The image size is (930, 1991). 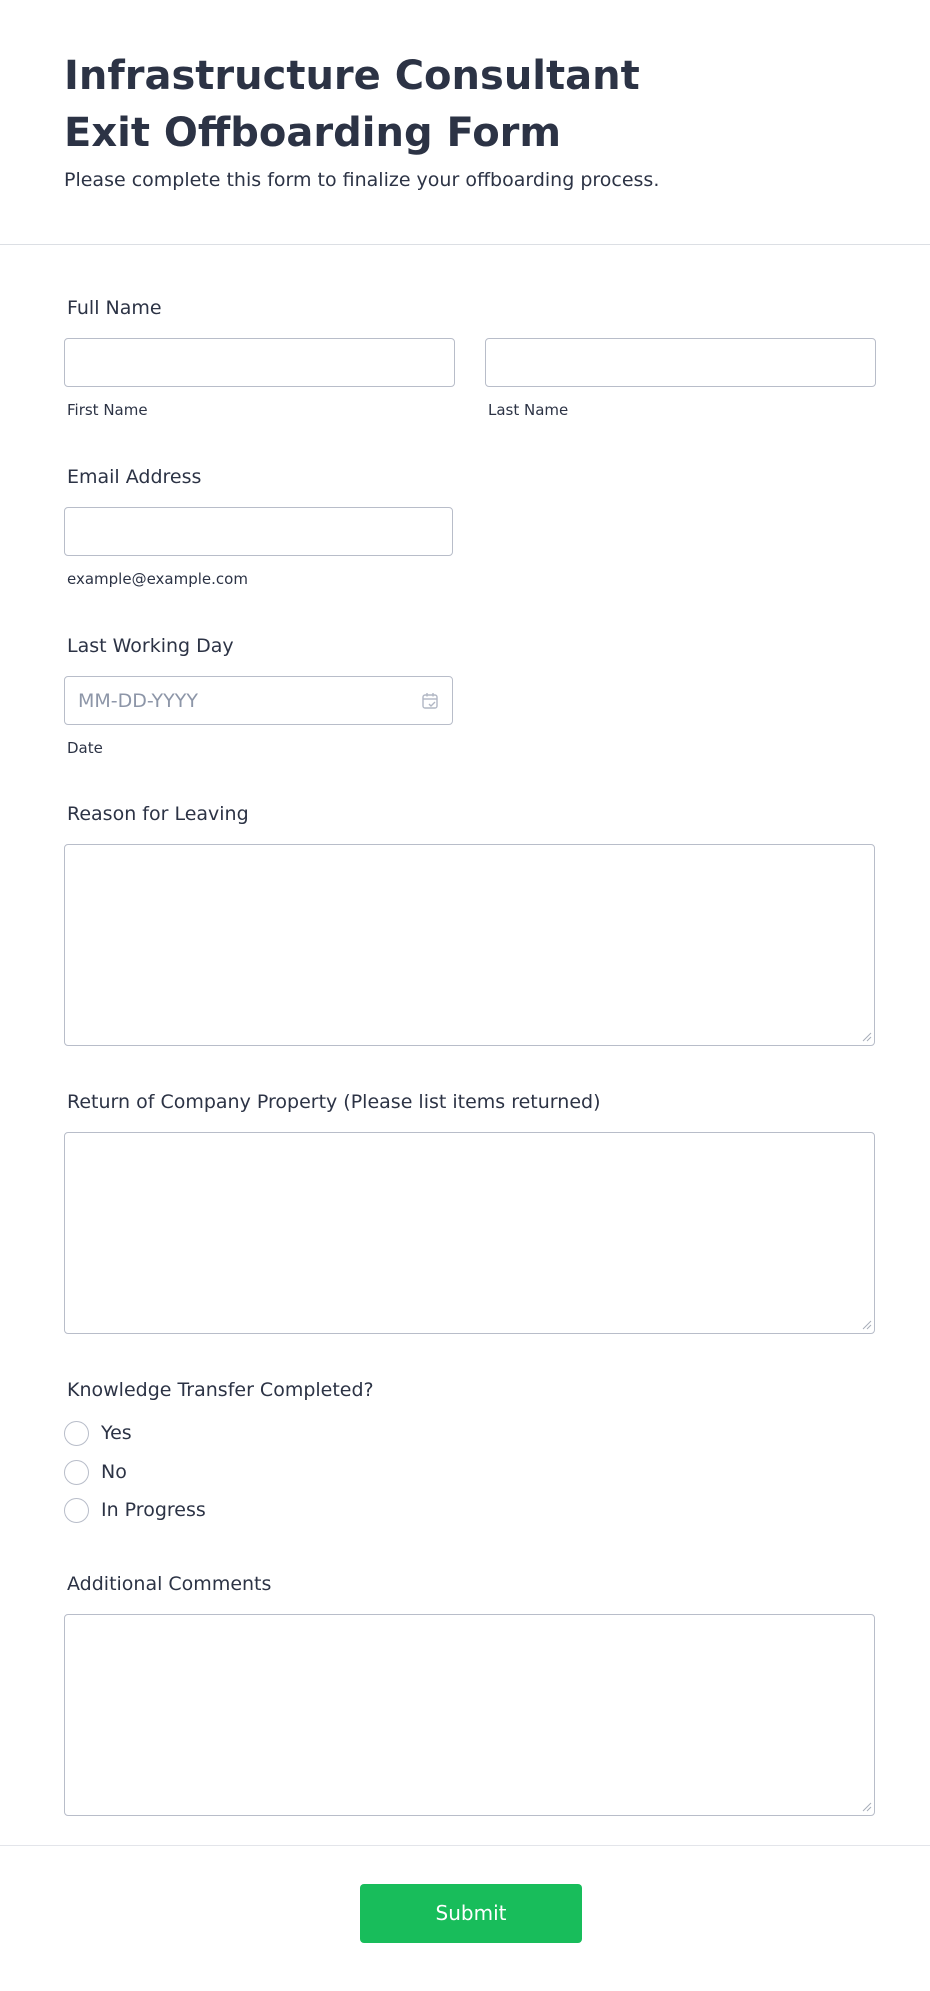 What do you see at coordinates (680, 362) in the screenshot?
I see `last-name-input` at bounding box center [680, 362].